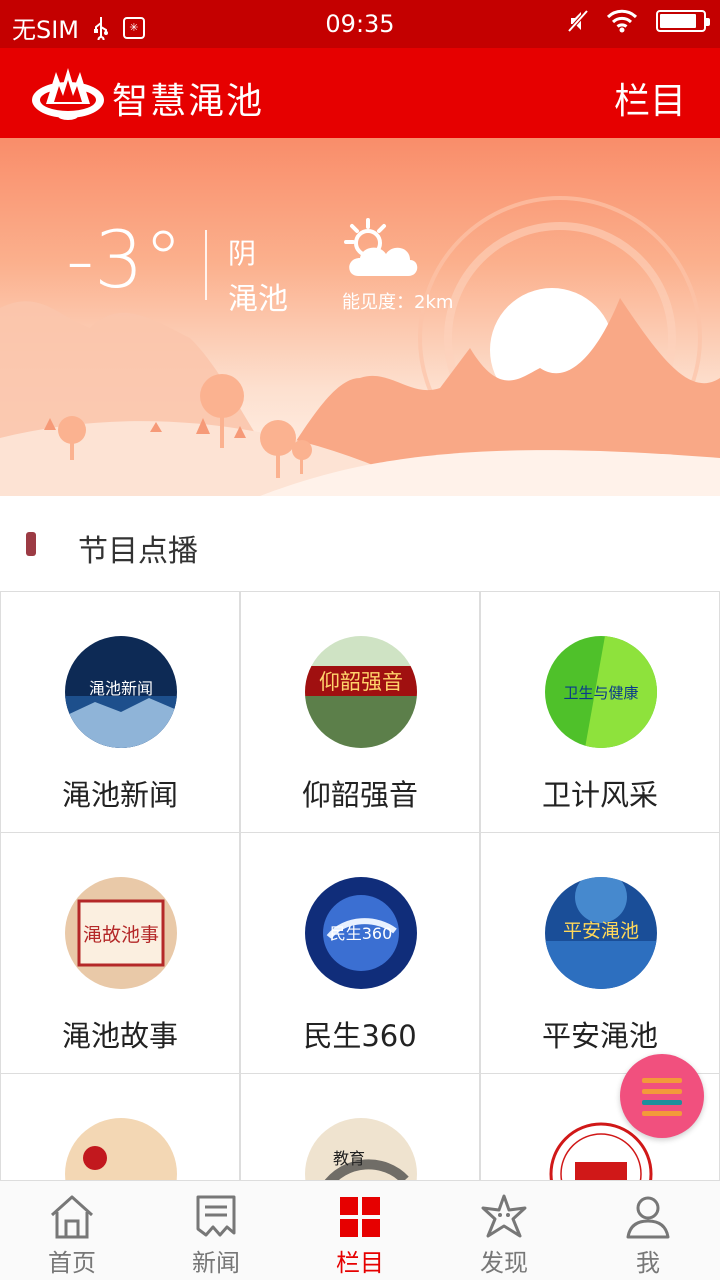  What do you see at coordinates (349, 1158) in the screenshot?
I see `program-badge-text: 教育` at bounding box center [349, 1158].